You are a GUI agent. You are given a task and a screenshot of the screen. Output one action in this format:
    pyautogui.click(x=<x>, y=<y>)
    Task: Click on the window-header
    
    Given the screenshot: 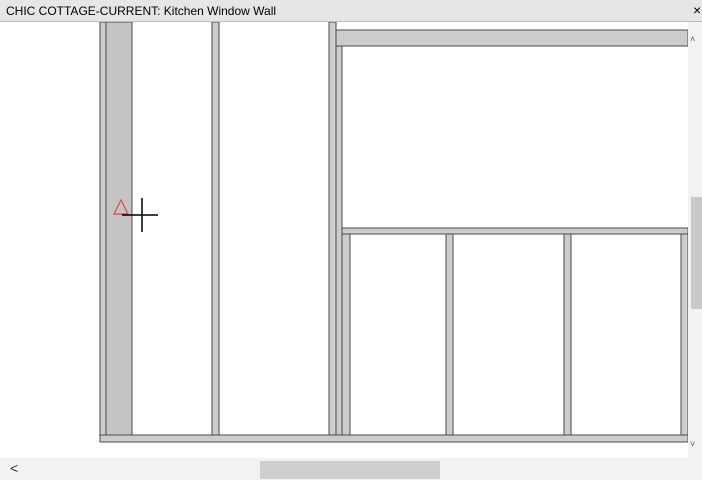 What is the action you would take?
    pyautogui.click(x=511, y=38)
    